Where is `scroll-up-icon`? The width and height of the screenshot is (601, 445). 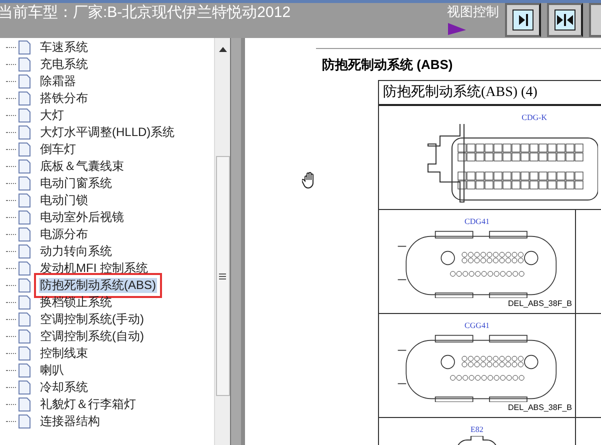 scroll-up-icon is located at coordinates (222, 49).